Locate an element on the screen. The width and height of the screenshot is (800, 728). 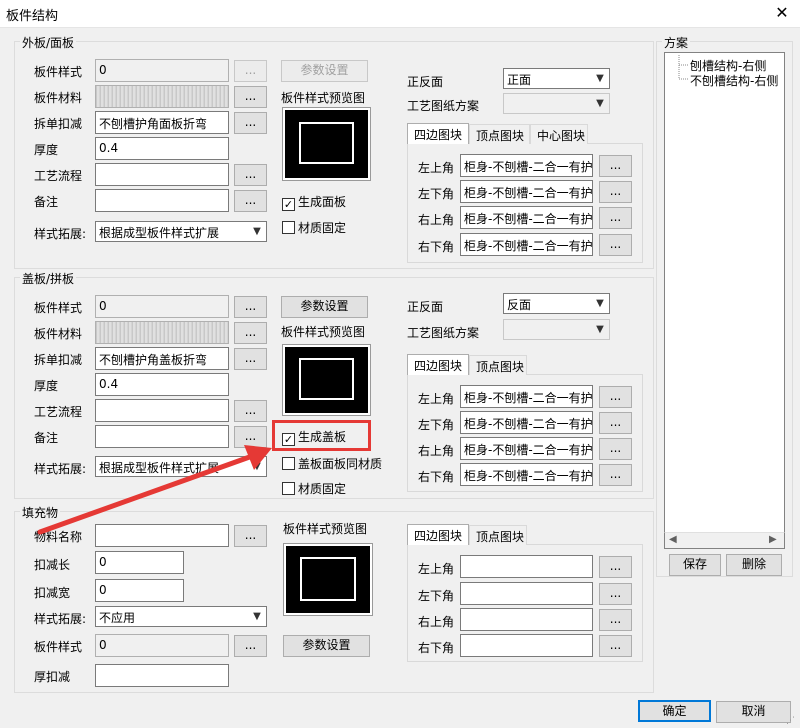
outer-split-field: 不刨槽护角面板折弯 is located at coordinates (162, 122).